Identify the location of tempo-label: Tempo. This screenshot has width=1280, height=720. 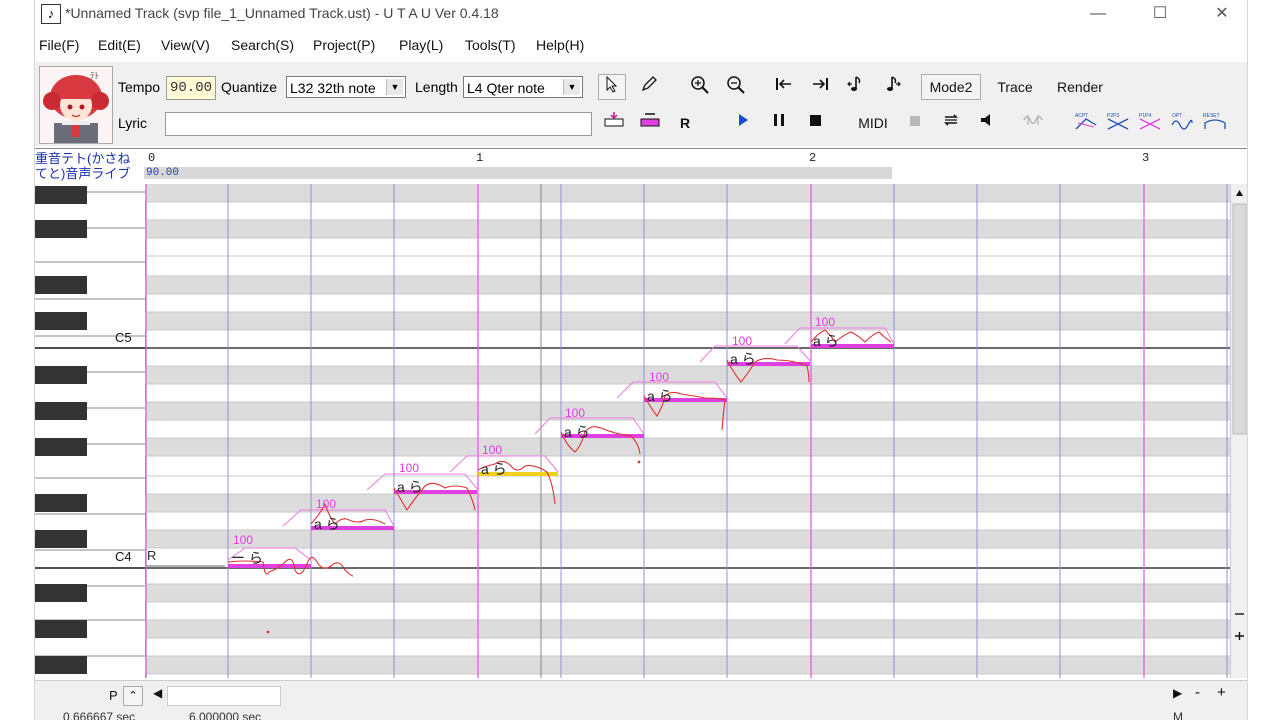
(139, 87).